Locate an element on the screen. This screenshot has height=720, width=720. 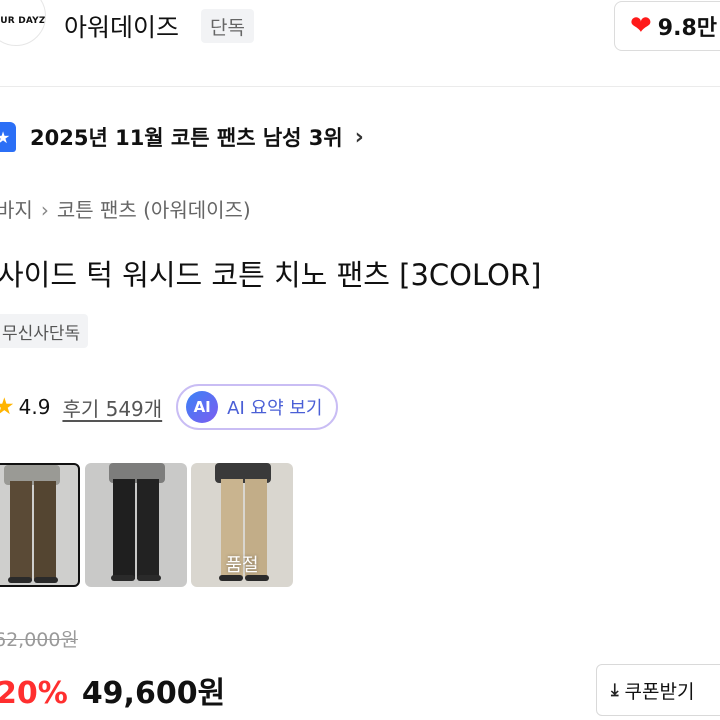
color-option-black is located at coordinates (136, 525).